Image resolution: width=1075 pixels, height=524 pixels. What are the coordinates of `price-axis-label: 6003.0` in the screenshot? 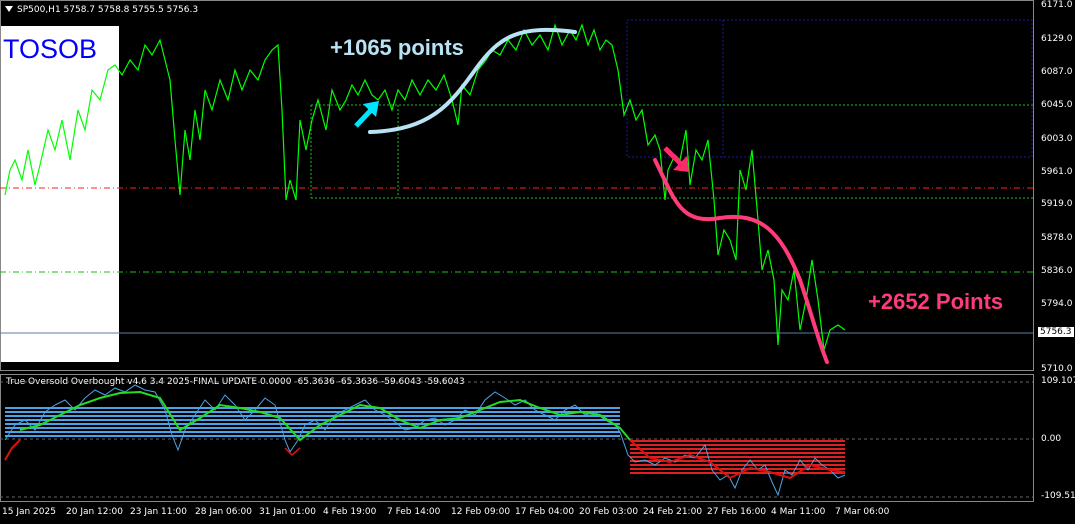 It's located at (1057, 139).